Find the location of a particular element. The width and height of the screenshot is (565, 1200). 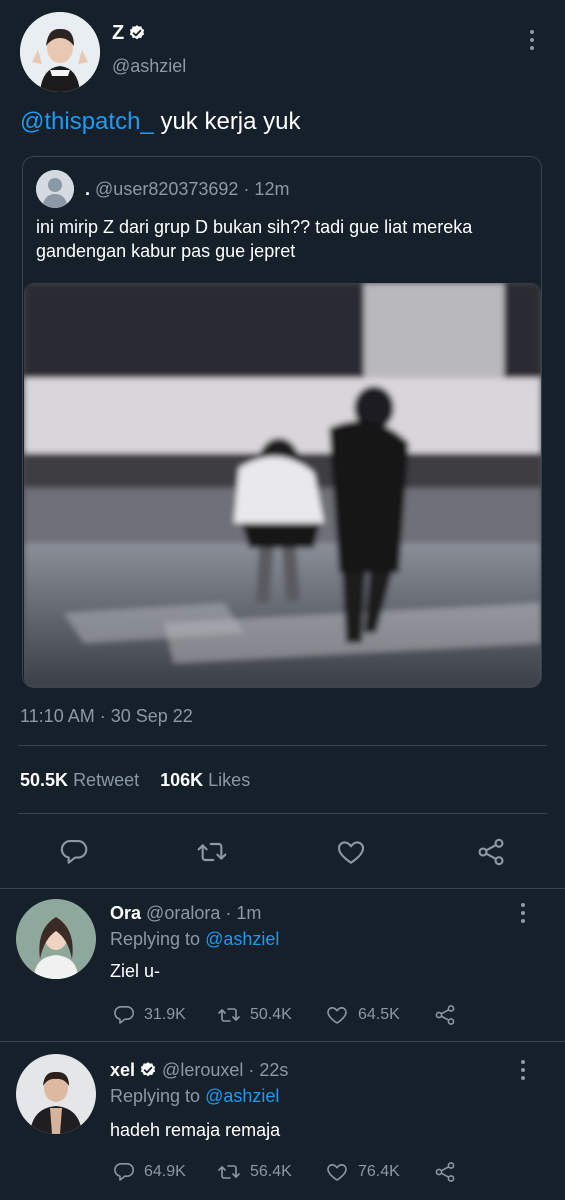

author-name-row: Z is located at coordinates (129, 33).